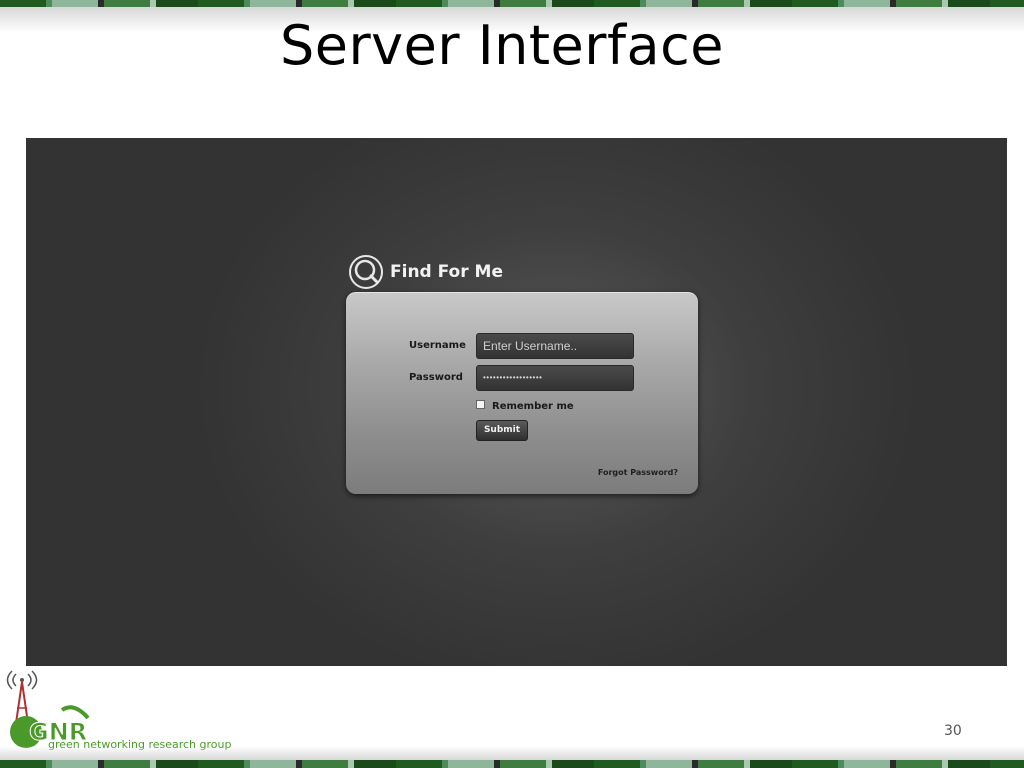 The width and height of the screenshot is (1024, 768). Describe the element at coordinates (502, 430) in the screenshot. I see `submit-button: Submit` at that location.